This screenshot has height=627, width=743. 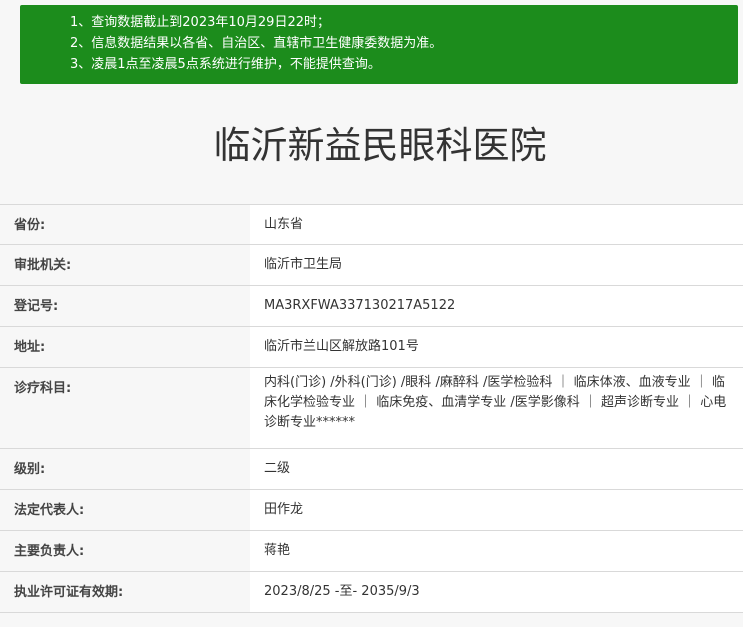 I want to click on row-label: 地址:, so click(x=30, y=347).